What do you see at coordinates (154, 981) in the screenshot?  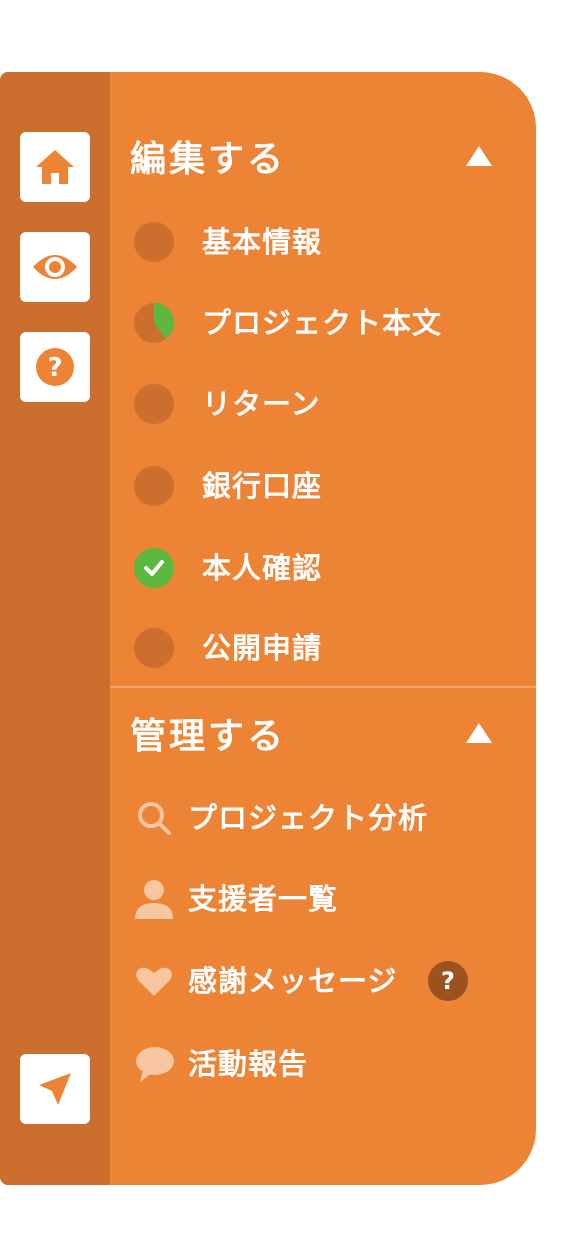 I see `heart-icon` at bounding box center [154, 981].